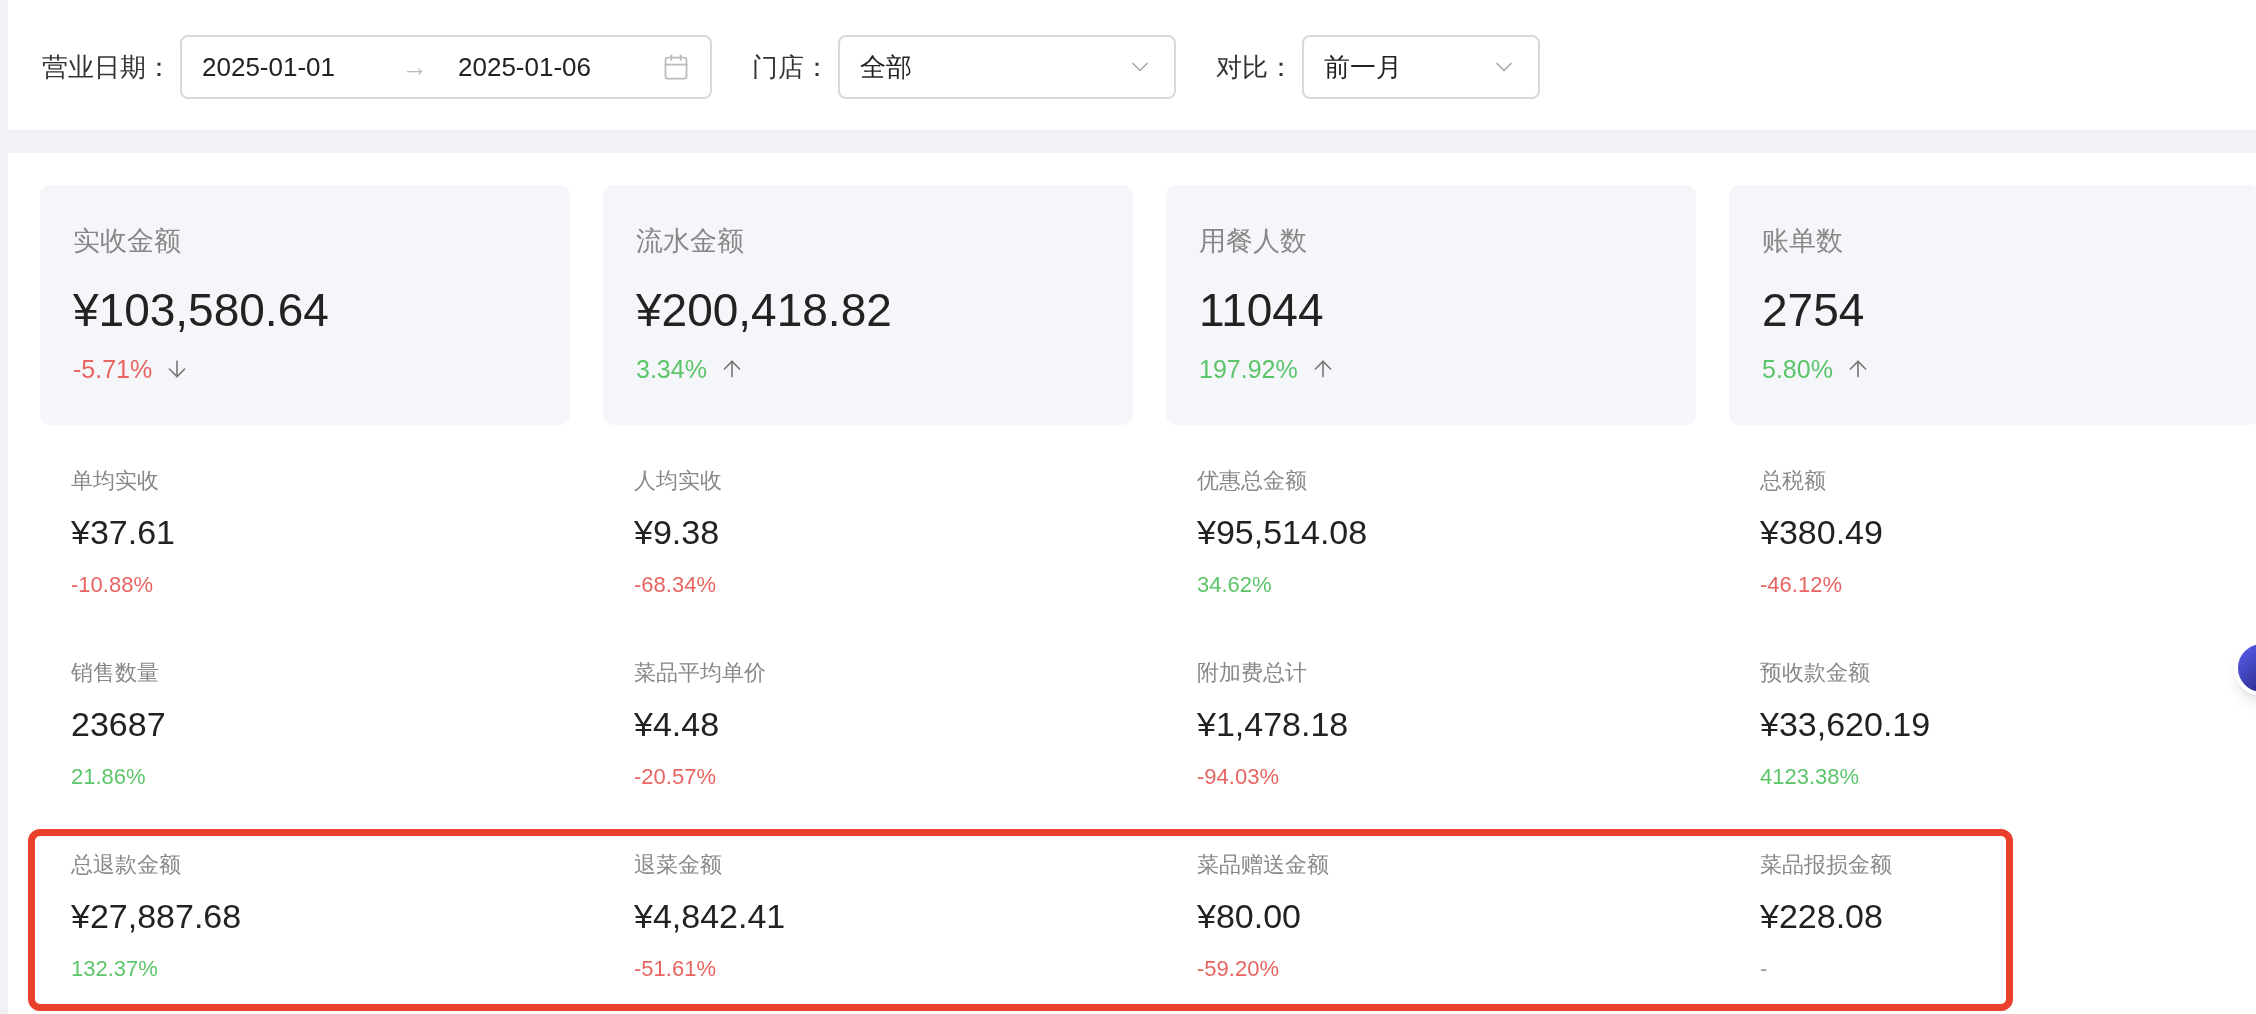 Image resolution: width=2256 pixels, height=1014 pixels. What do you see at coordinates (791, 67) in the screenshot?
I see `filter-label: 门店：` at bounding box center [791, 67].